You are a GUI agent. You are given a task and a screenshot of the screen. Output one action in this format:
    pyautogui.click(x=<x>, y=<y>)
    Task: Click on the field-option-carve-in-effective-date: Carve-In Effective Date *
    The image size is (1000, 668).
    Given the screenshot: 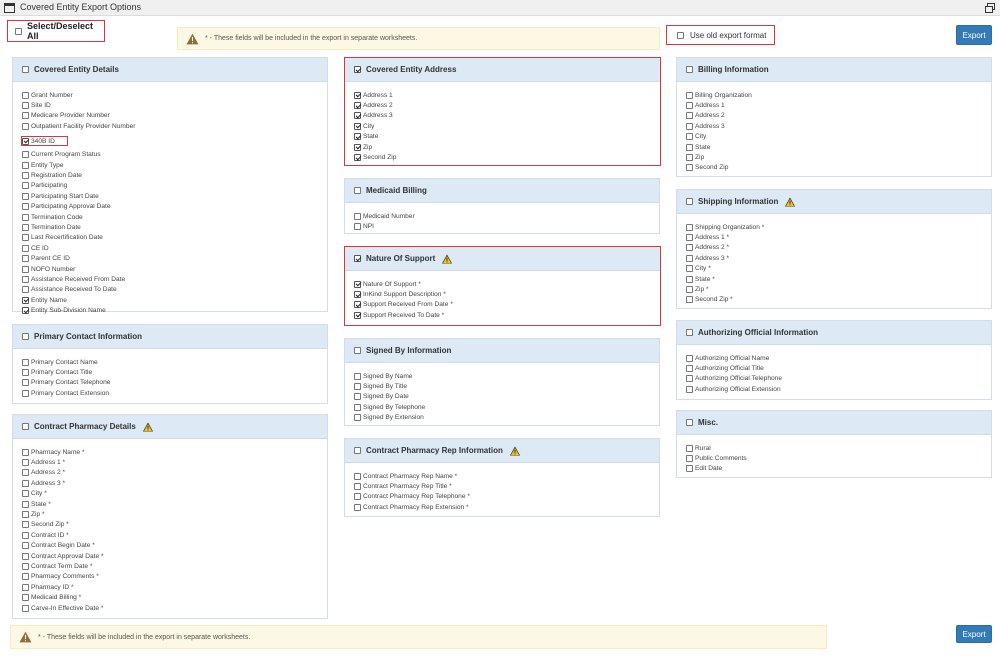 What is the action you would take?
    pyautogui.click(x=174, y=608)
    